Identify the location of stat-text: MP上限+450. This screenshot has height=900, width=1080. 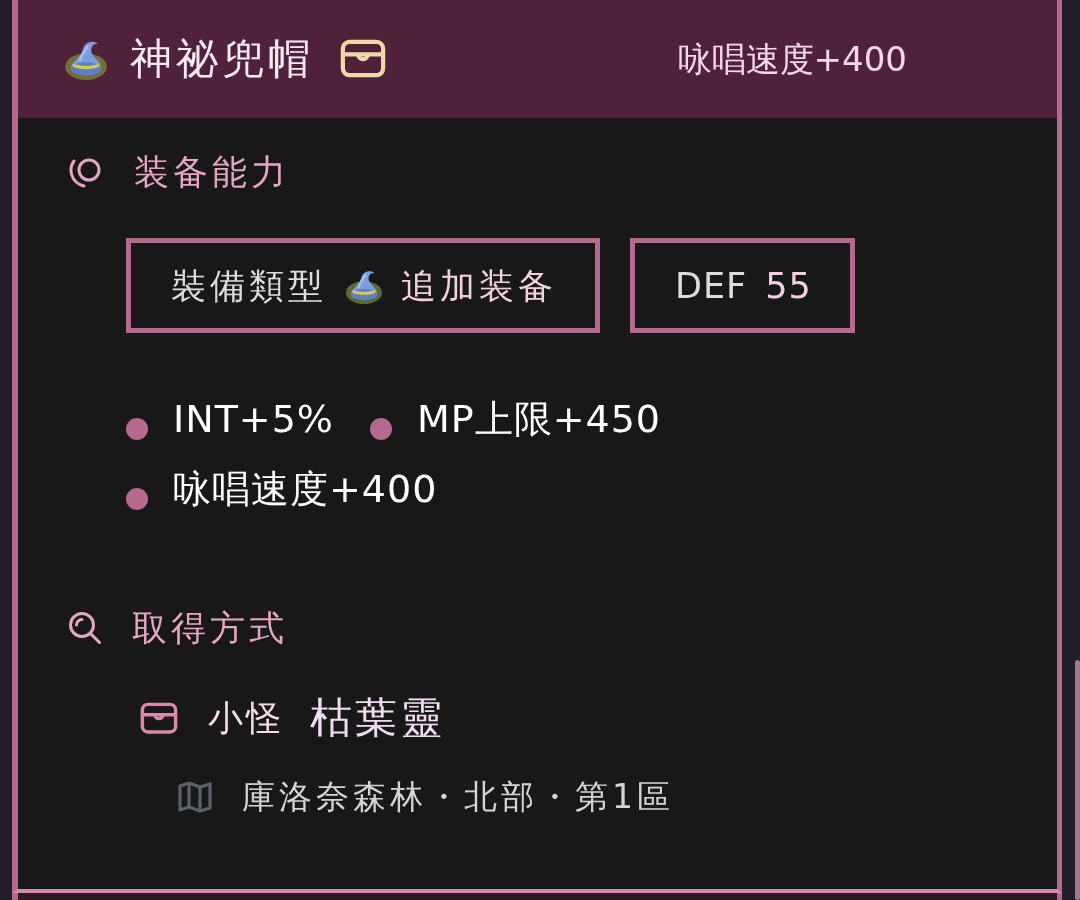
(539, 420).